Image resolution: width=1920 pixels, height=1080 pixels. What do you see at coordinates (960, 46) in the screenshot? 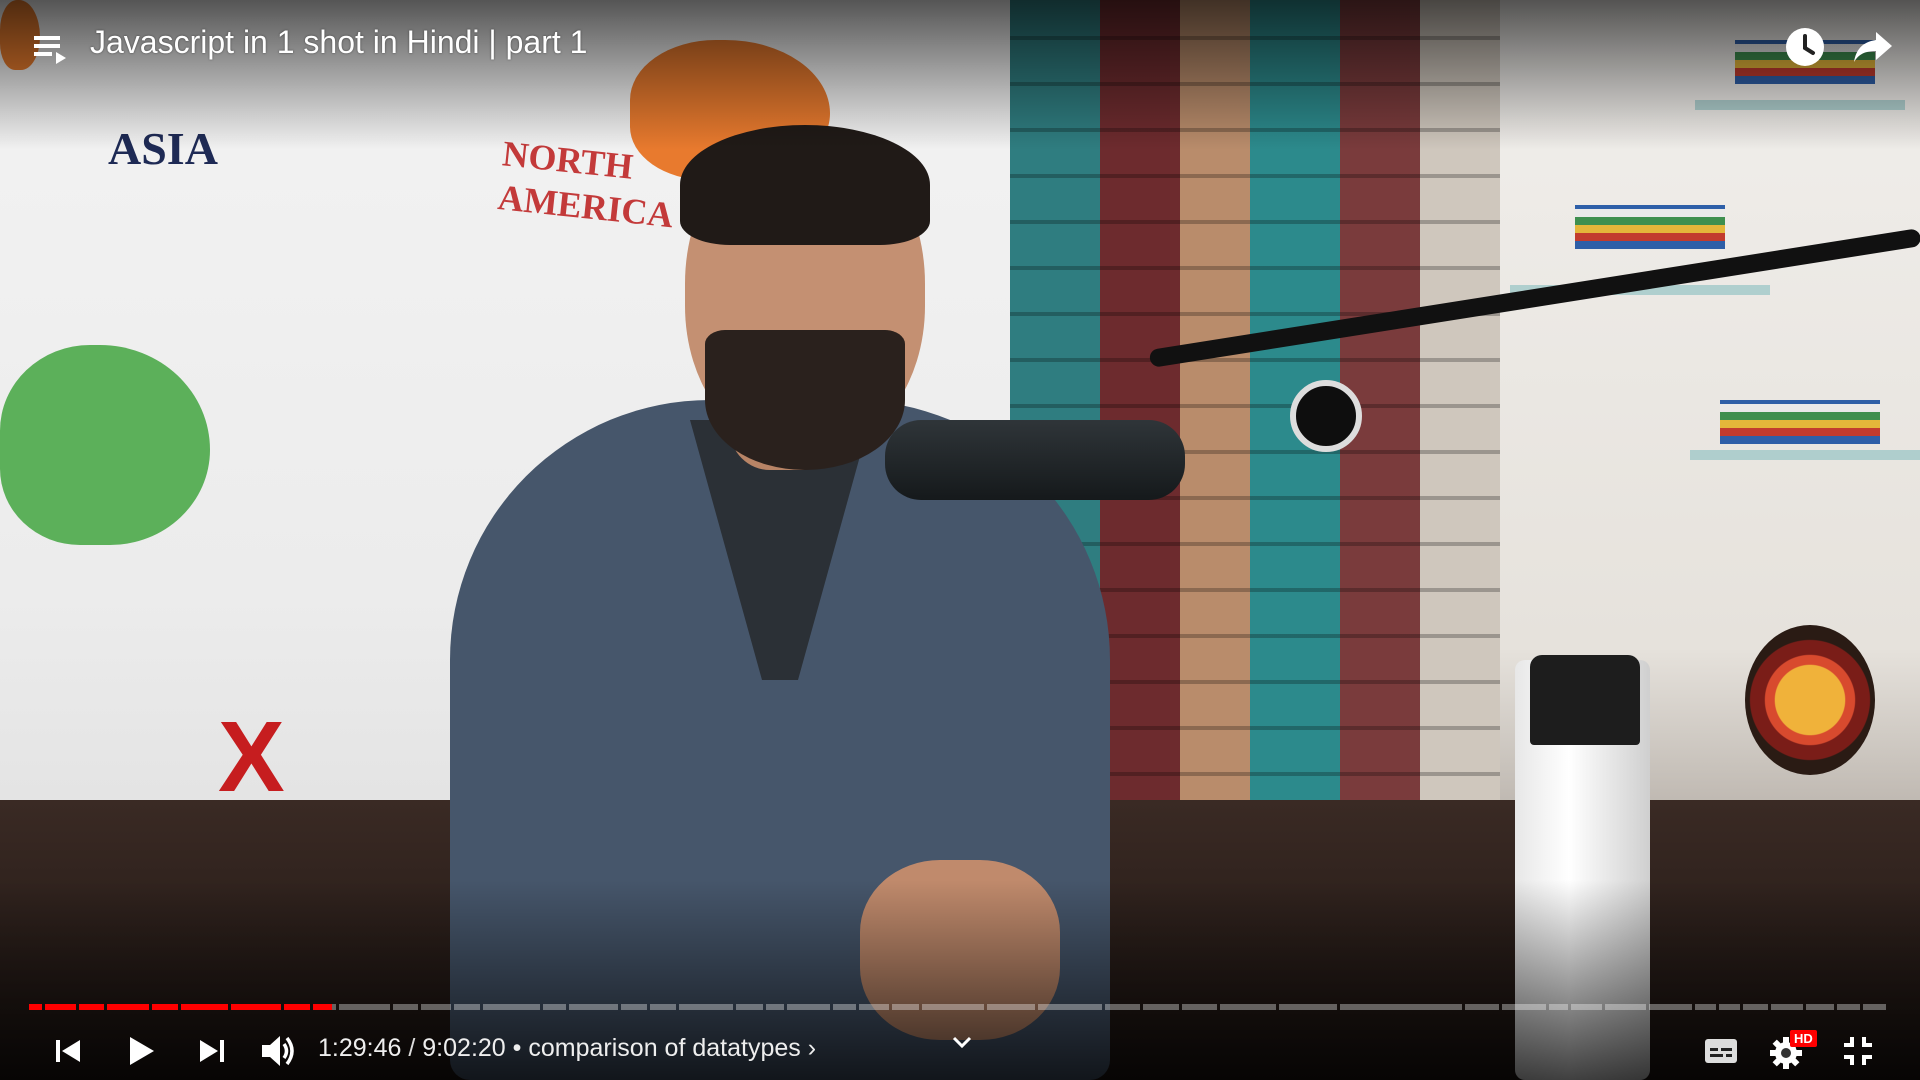
I see `player-top-bar: Javascript in 1 shot in Hindi | part 1` at bounding box center [960, 46].